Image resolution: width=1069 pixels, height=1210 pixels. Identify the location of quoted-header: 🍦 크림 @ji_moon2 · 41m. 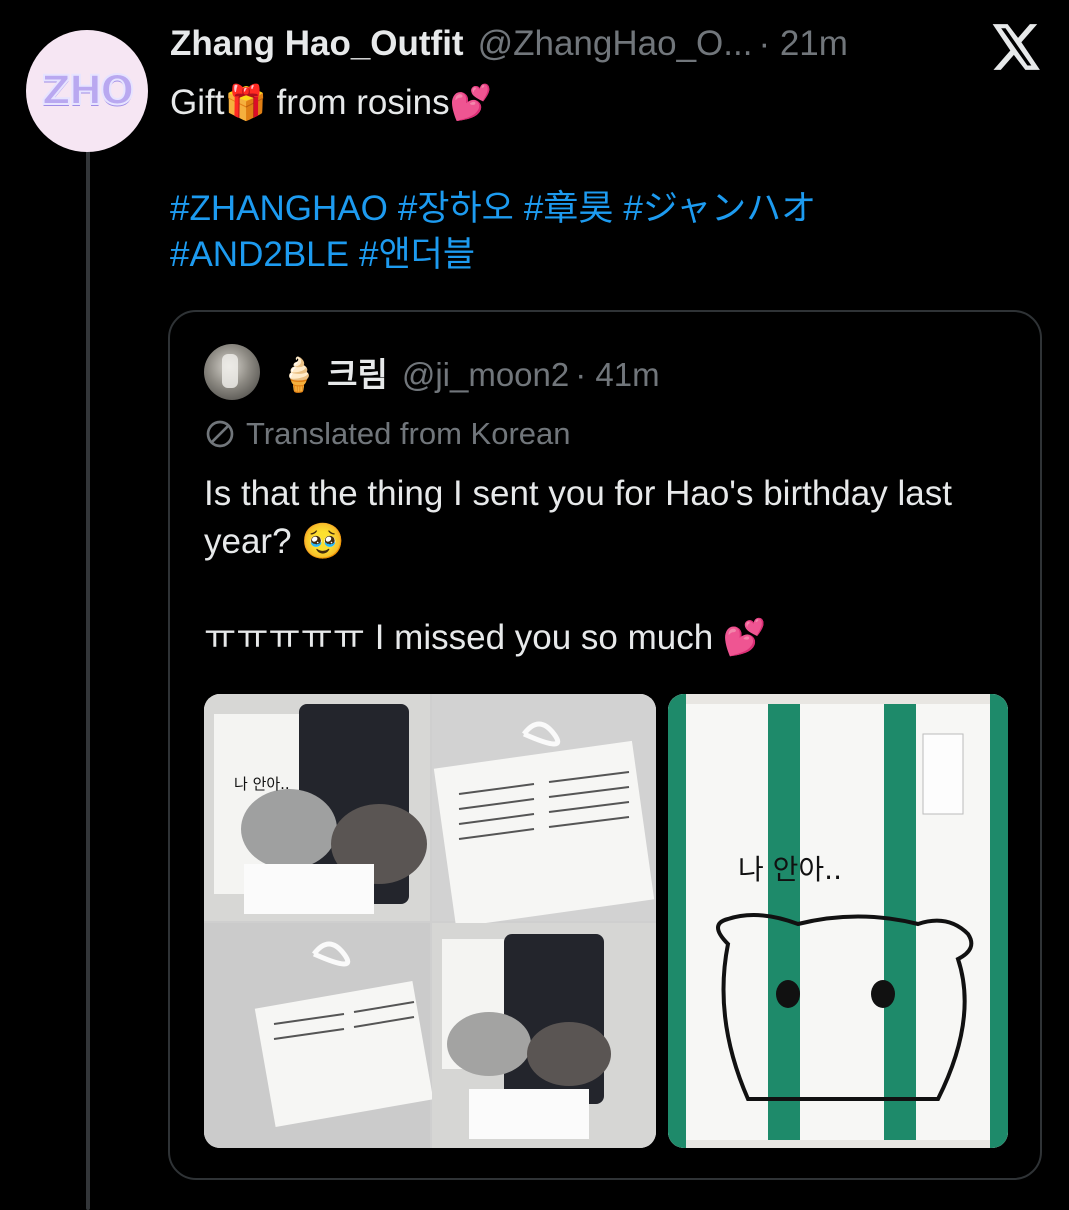
(469, 372).